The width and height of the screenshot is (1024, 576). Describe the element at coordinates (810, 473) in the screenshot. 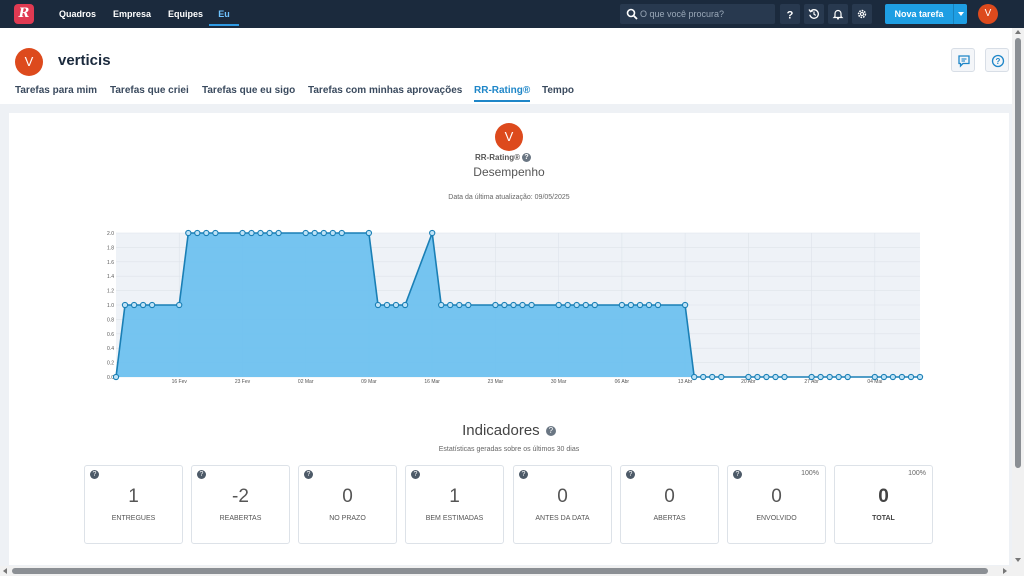

I see `indicator-percent: 100%` at that location.